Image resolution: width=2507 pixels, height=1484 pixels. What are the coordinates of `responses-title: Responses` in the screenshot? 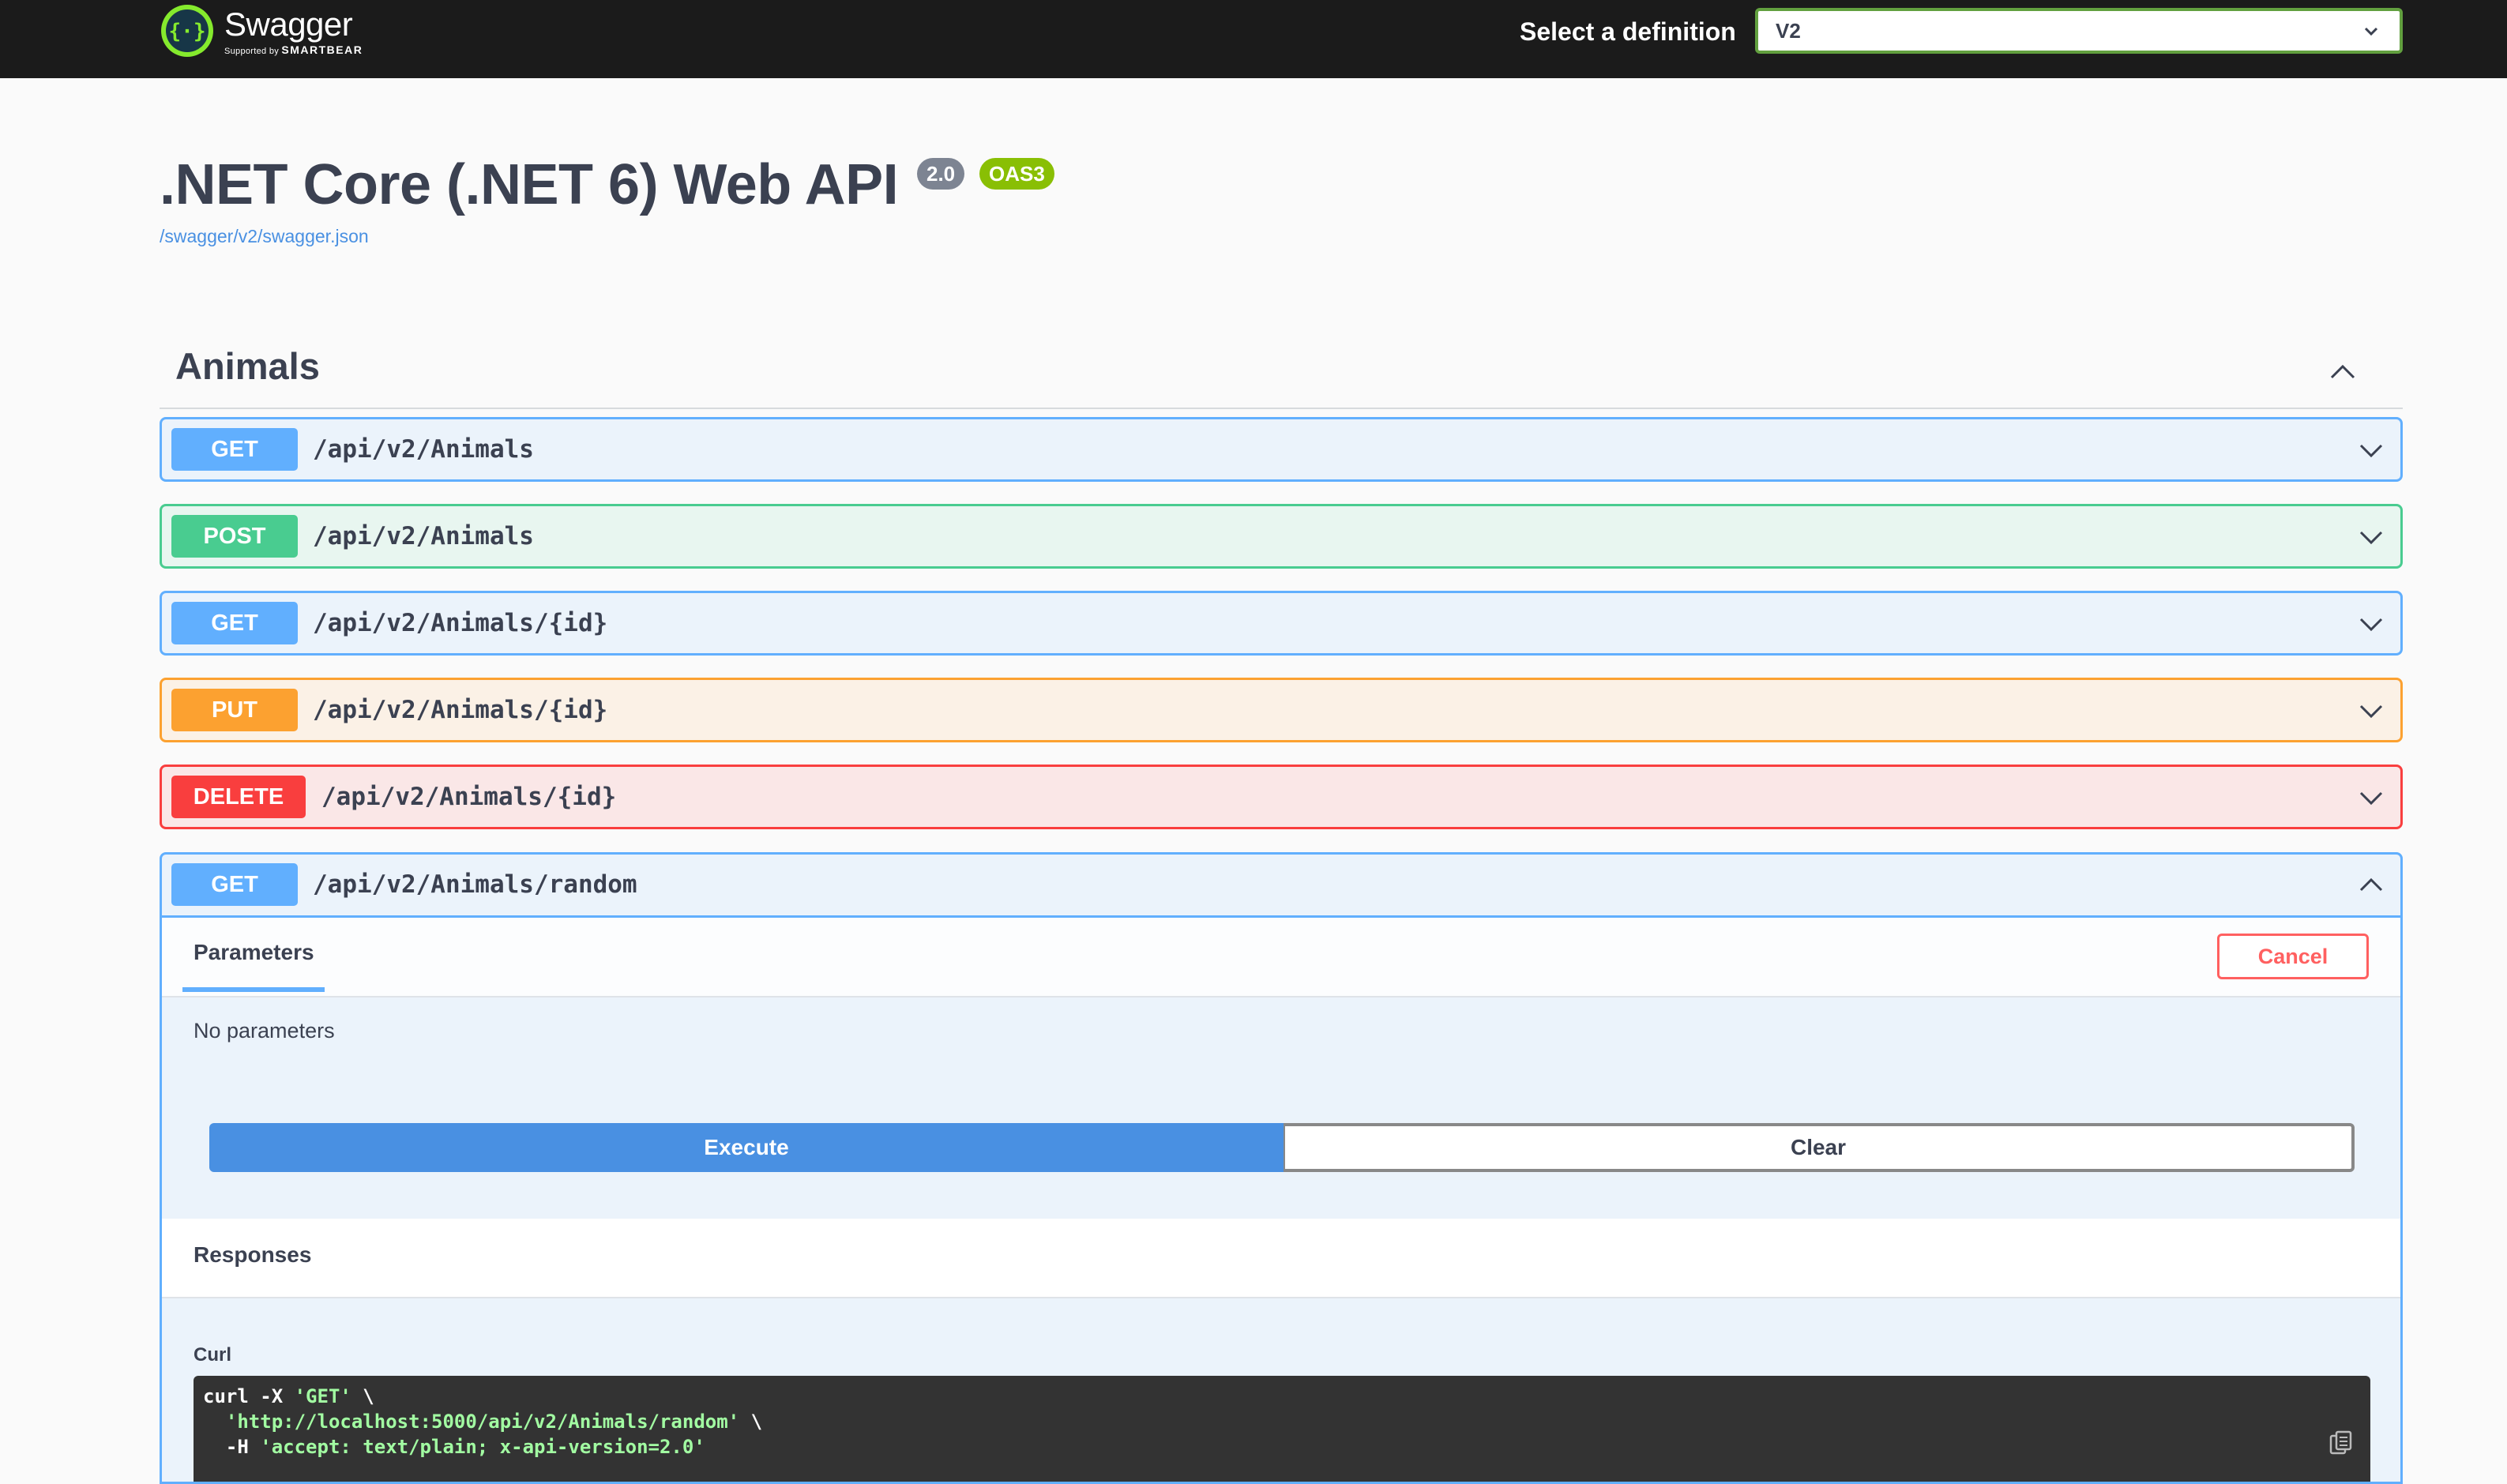 It's located at (253, 1254).